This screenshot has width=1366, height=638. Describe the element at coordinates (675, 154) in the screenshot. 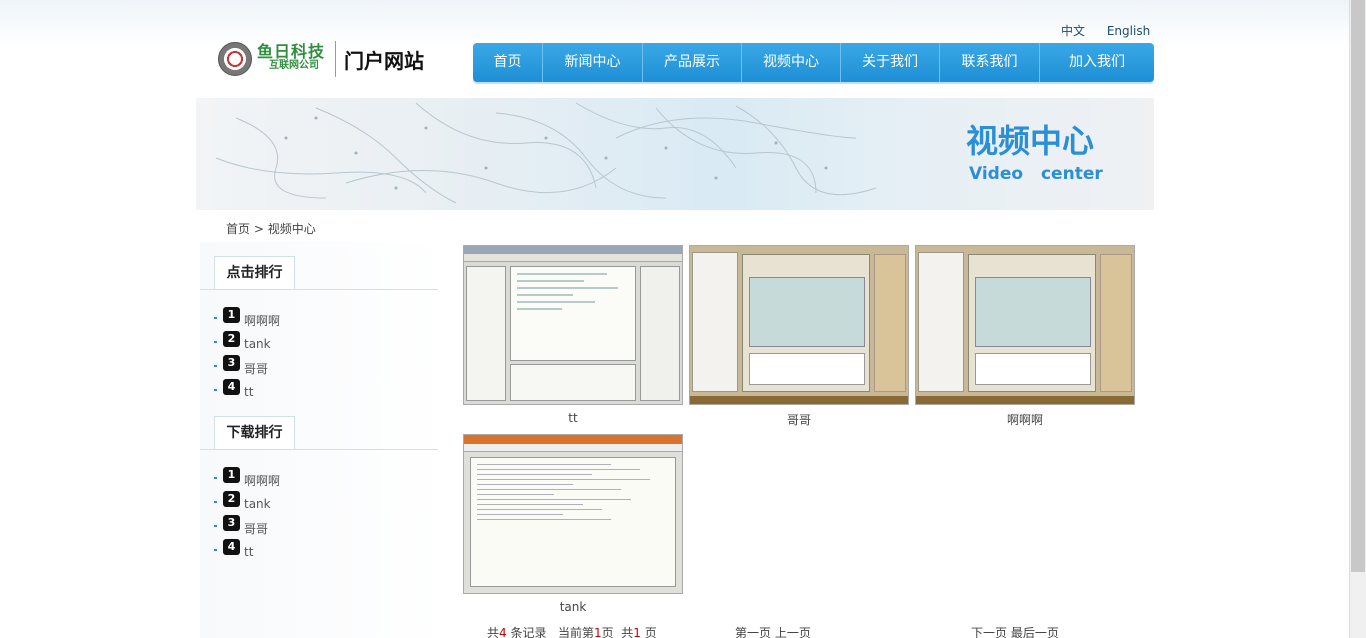

I see `page-banner: 视频中心 Video center` at that location.